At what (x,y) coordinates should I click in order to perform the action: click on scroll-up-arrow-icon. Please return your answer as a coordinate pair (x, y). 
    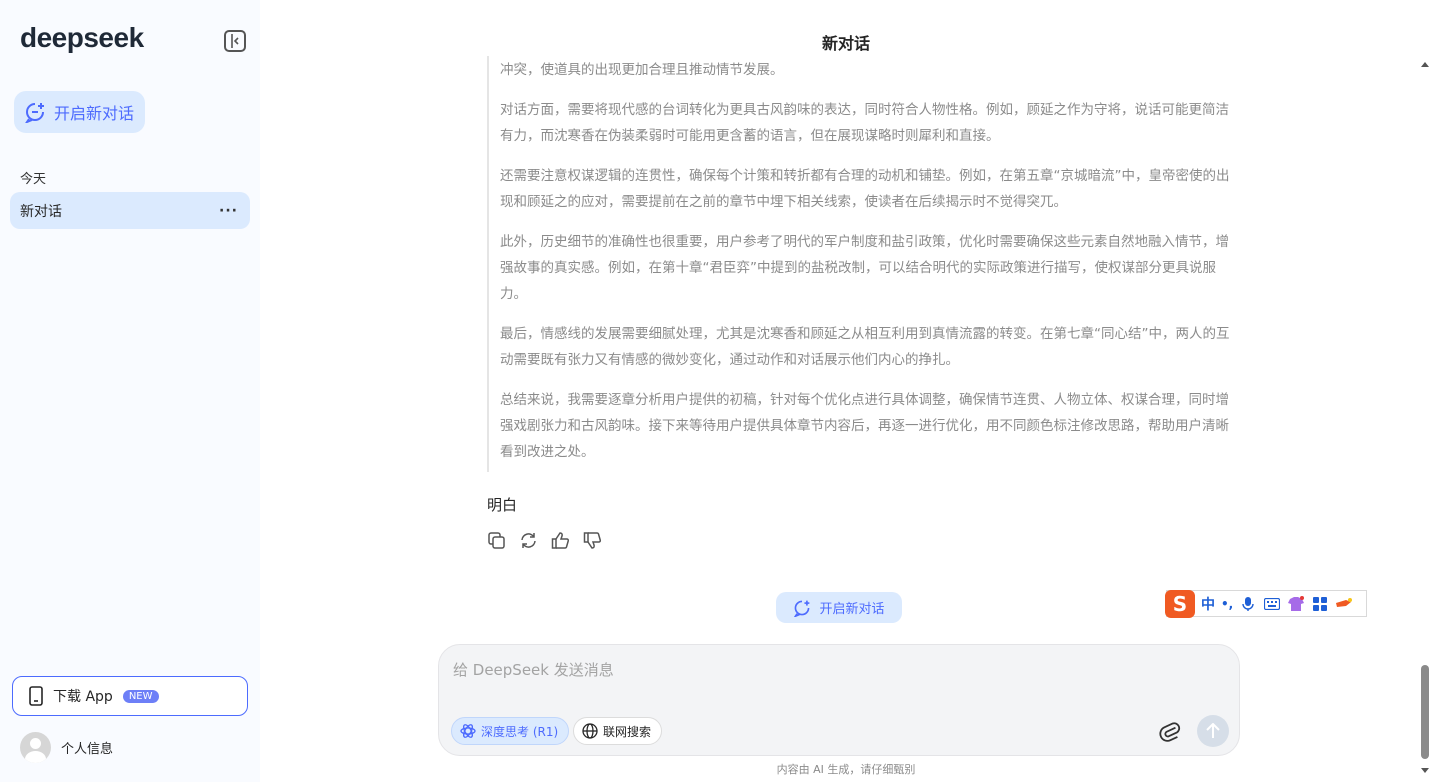
    Looking at the image, I should click on (1425, 64).